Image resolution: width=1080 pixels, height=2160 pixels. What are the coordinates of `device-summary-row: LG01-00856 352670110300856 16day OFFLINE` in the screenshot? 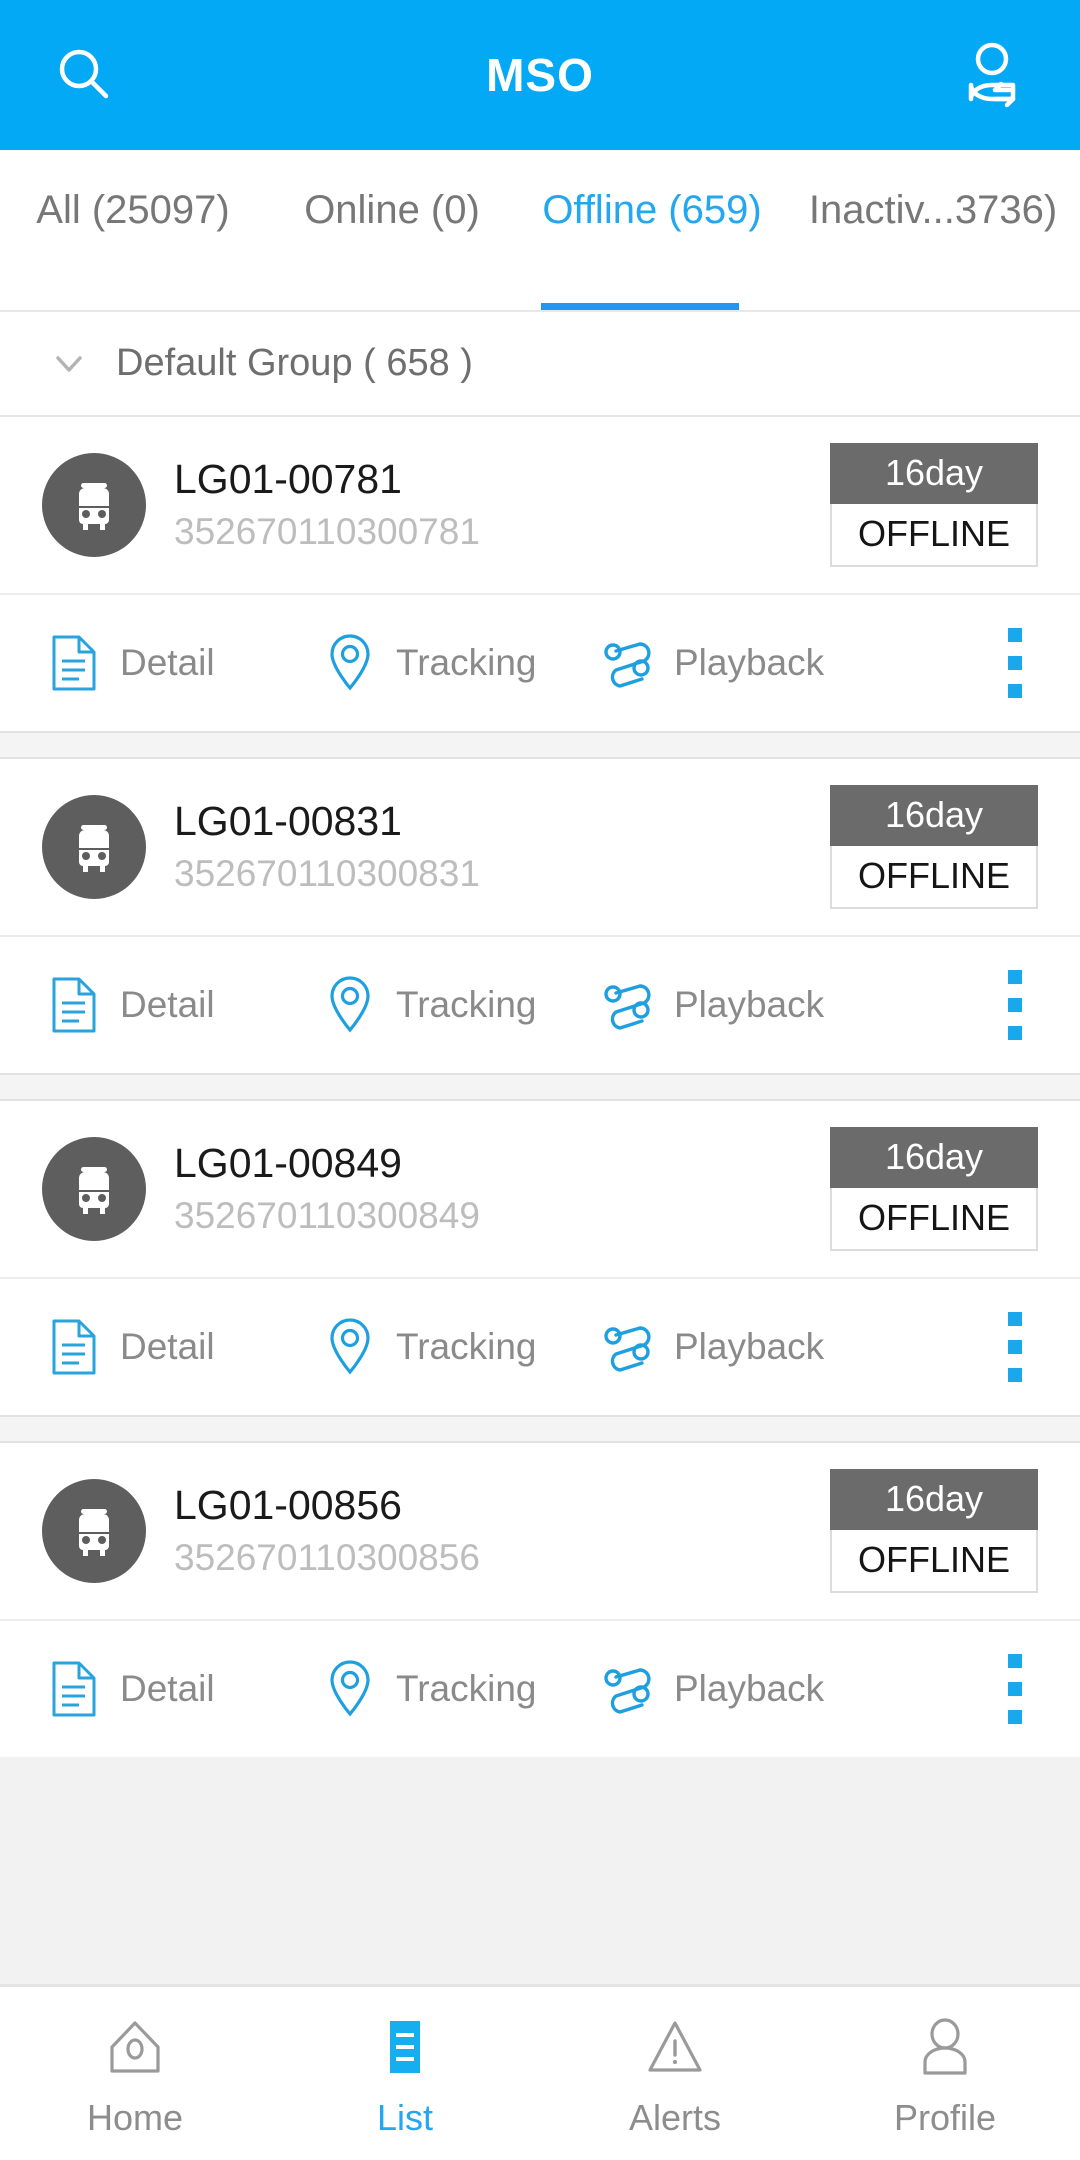 It's located at (540, 1531).